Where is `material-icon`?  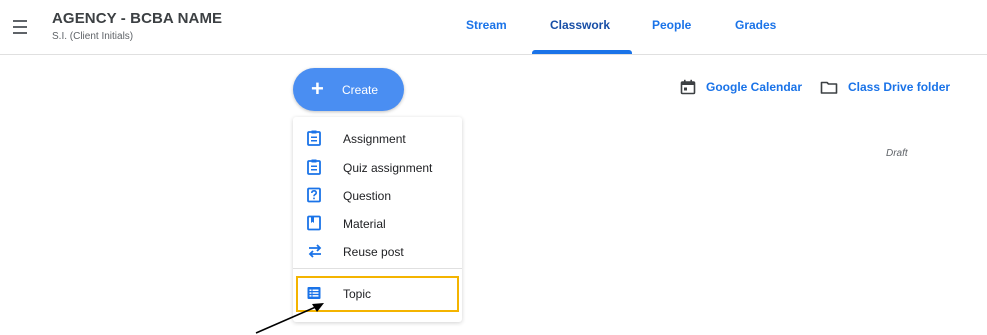
material-icon is located at coordinates (314, 223).